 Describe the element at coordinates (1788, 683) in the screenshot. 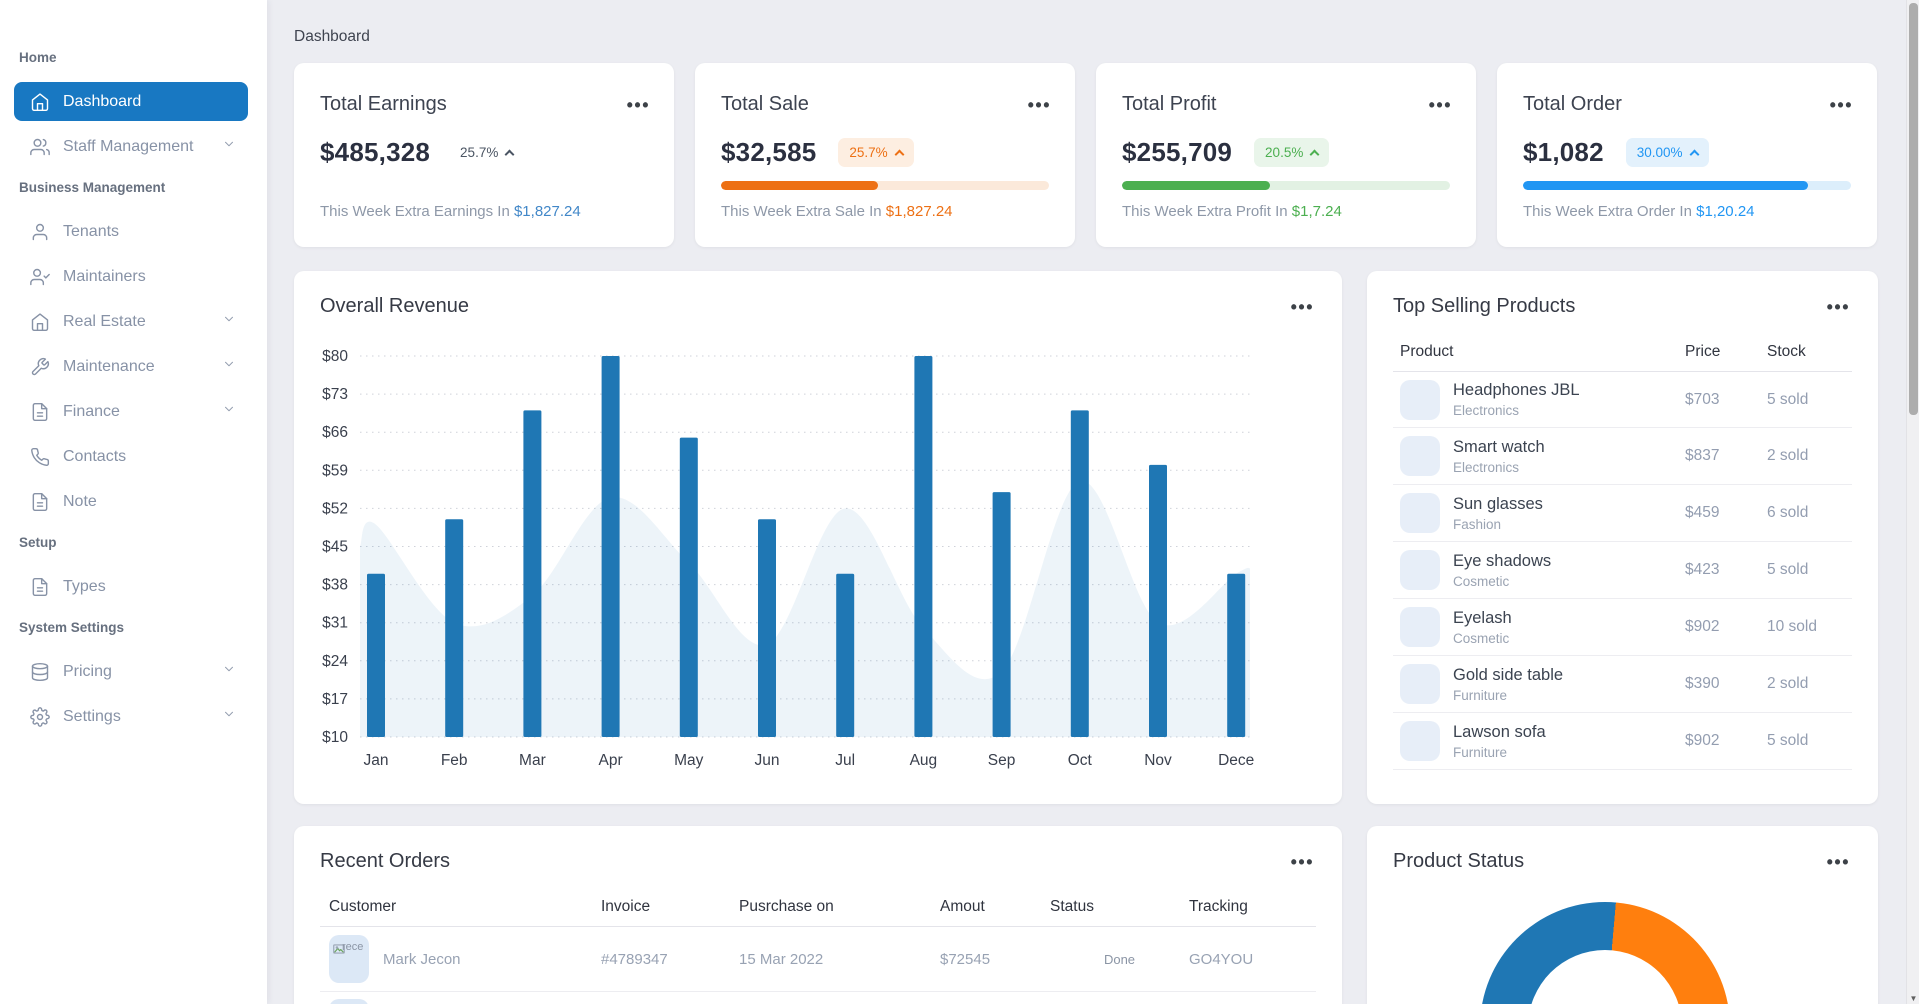

I see `product-stock: 2 sold` at that location.